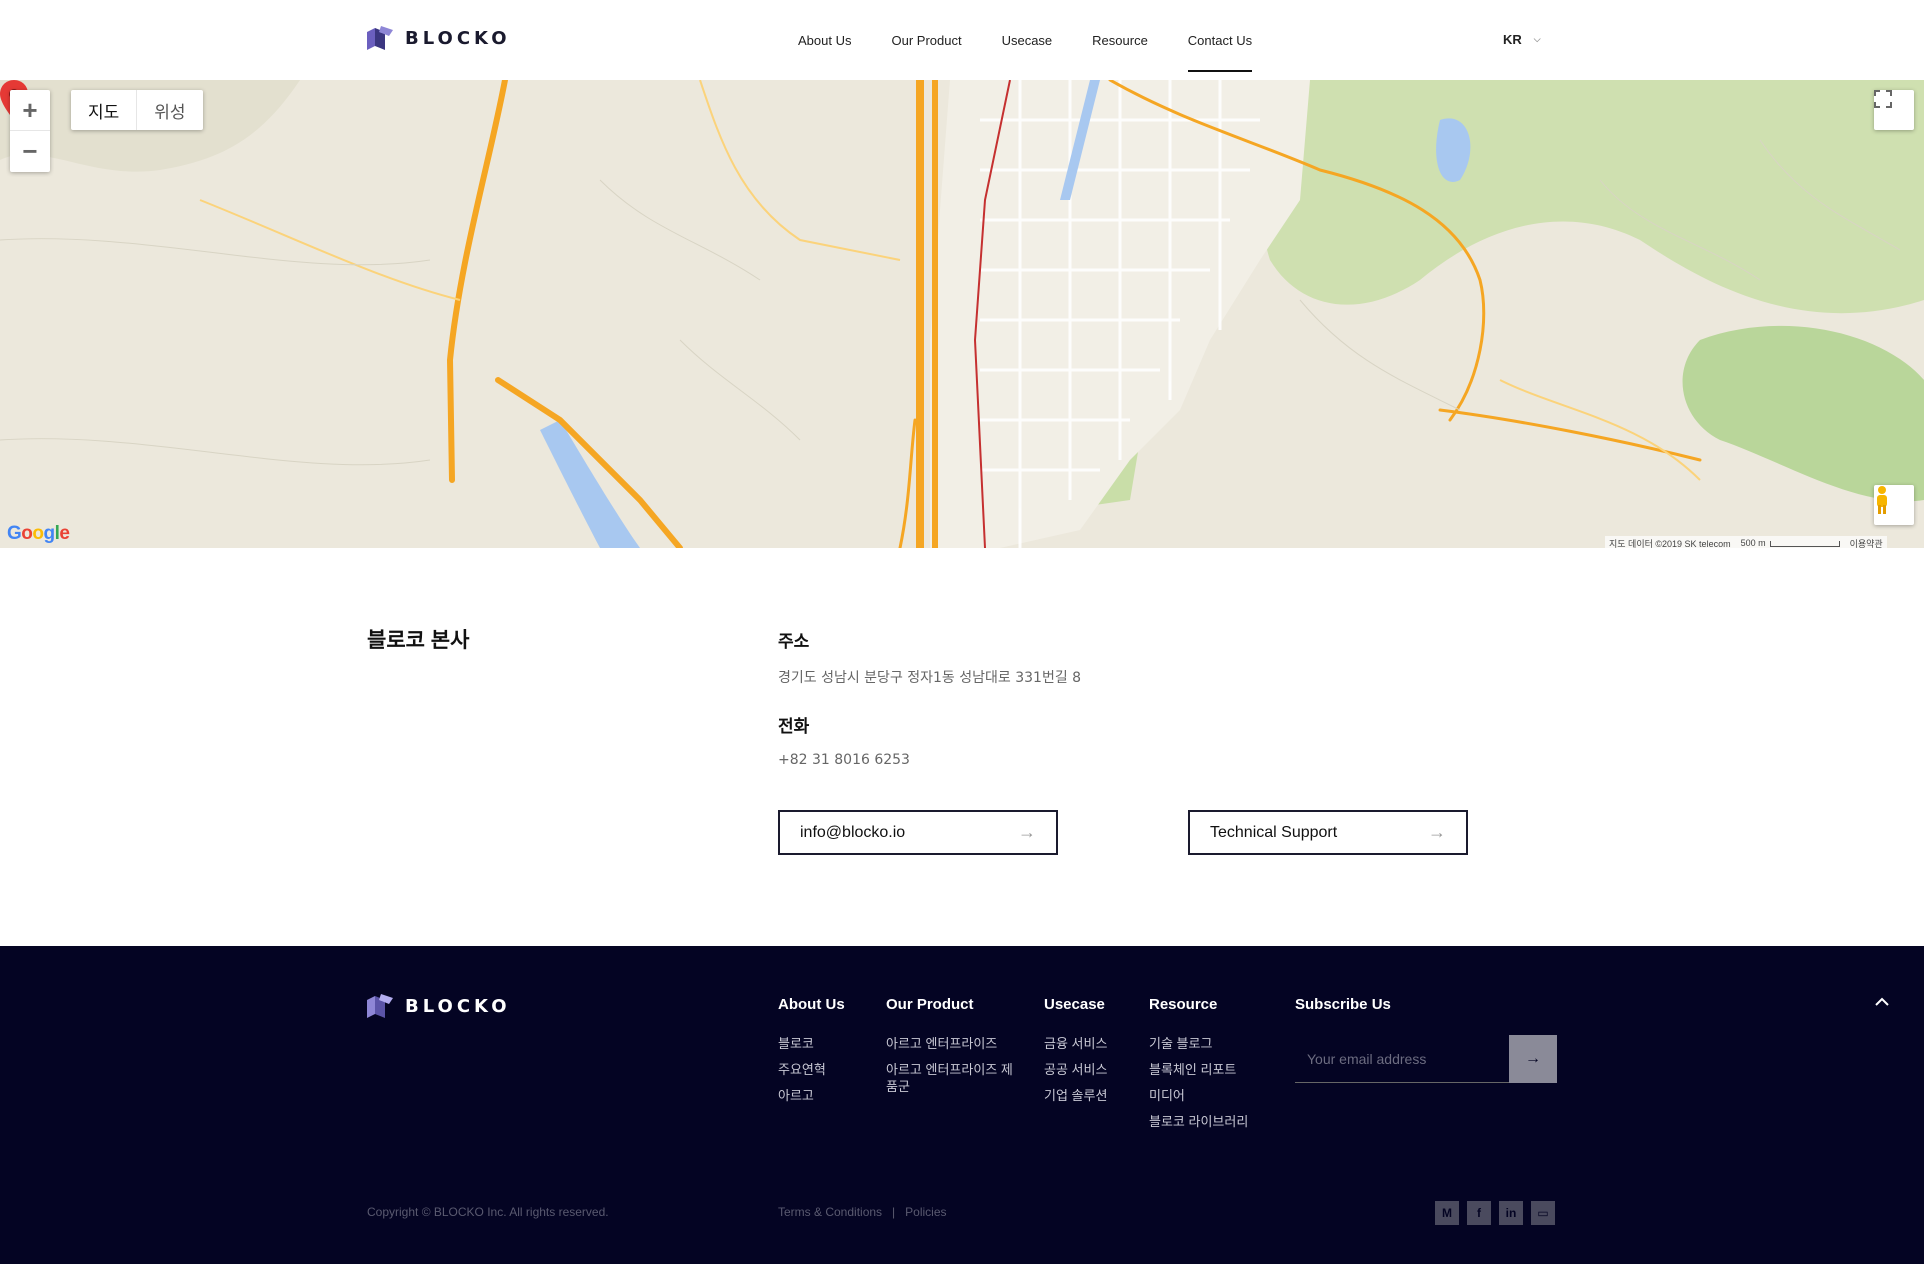 The image size is (1924, 1264). Describe the element at coordinates (30, 110) in the screenshot. I see `zoom-in-button: +` at that location.